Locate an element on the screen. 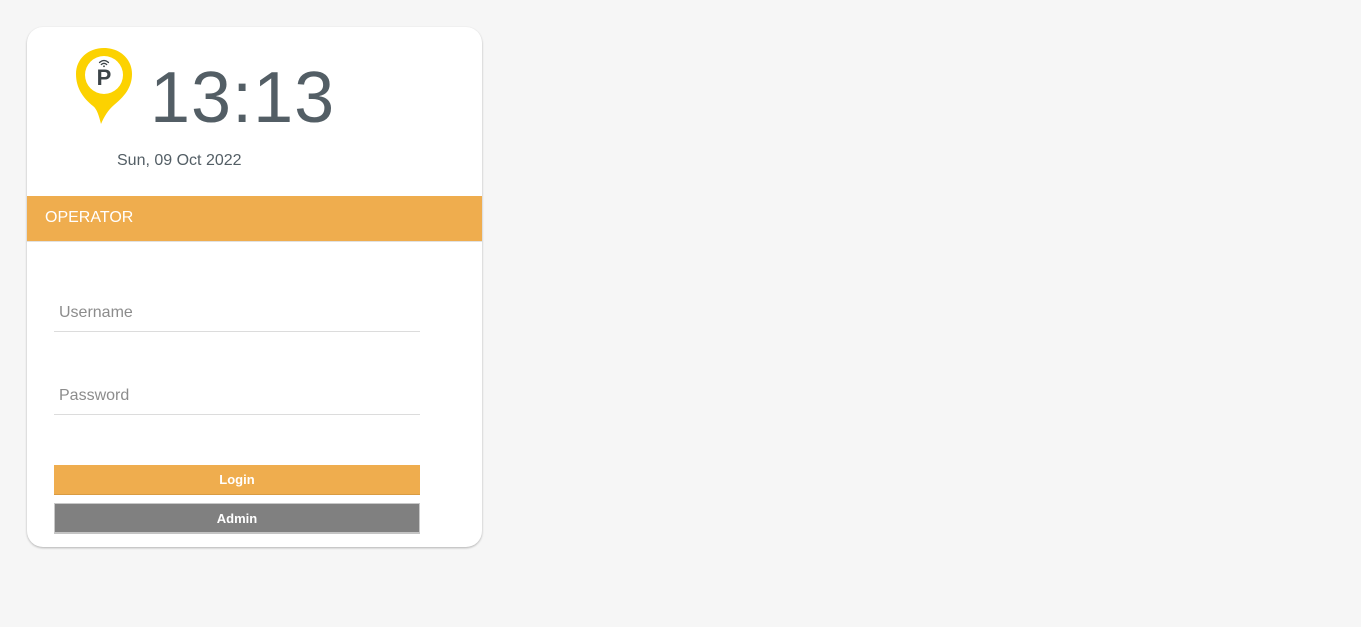  admin-button: Admin is located at coordinates (237, 518).